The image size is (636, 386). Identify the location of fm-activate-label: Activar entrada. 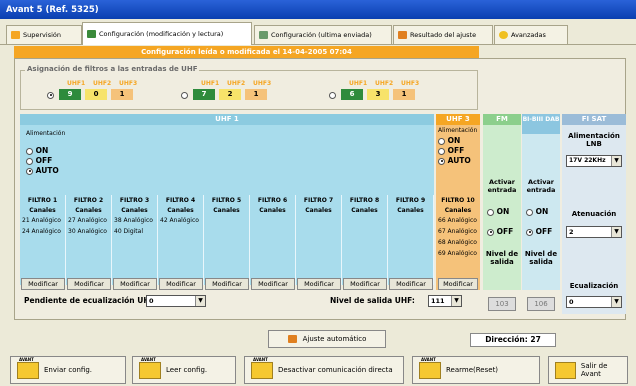
(502, 186).